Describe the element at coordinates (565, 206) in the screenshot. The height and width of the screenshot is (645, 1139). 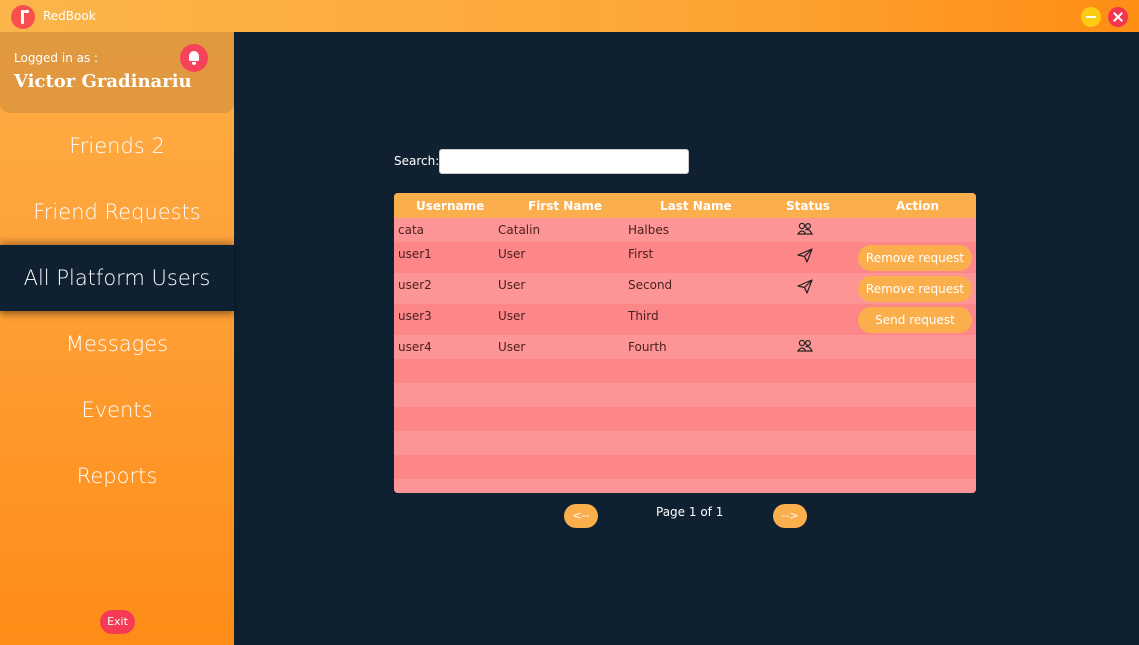
I see `column-header-first-name: First Name` at that location.